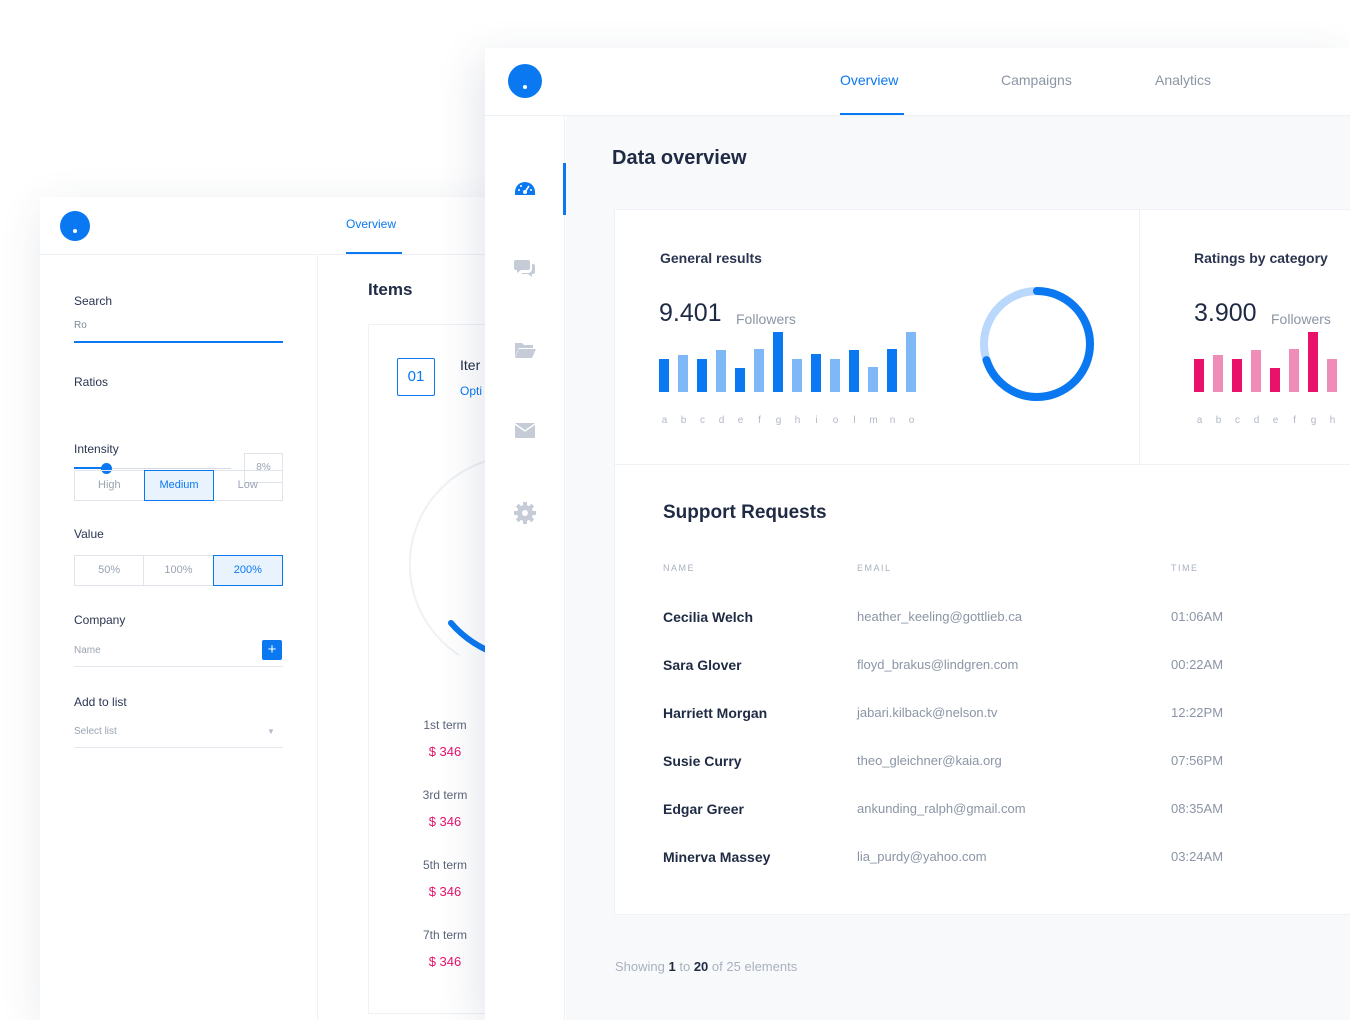 This screenshot has width=1350, height=1020. Describe the element at coordinates (445, 725) in the screenshot. I see `term-label: 1st term` at that location.